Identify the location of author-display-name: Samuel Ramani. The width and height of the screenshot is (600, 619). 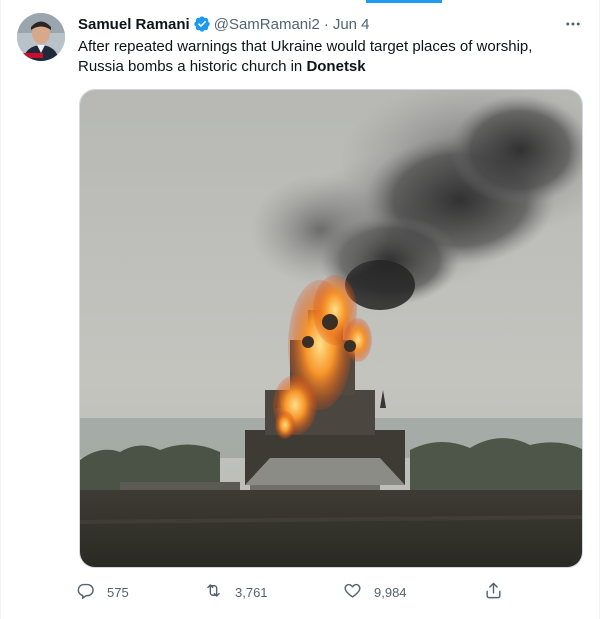
(134, 24).